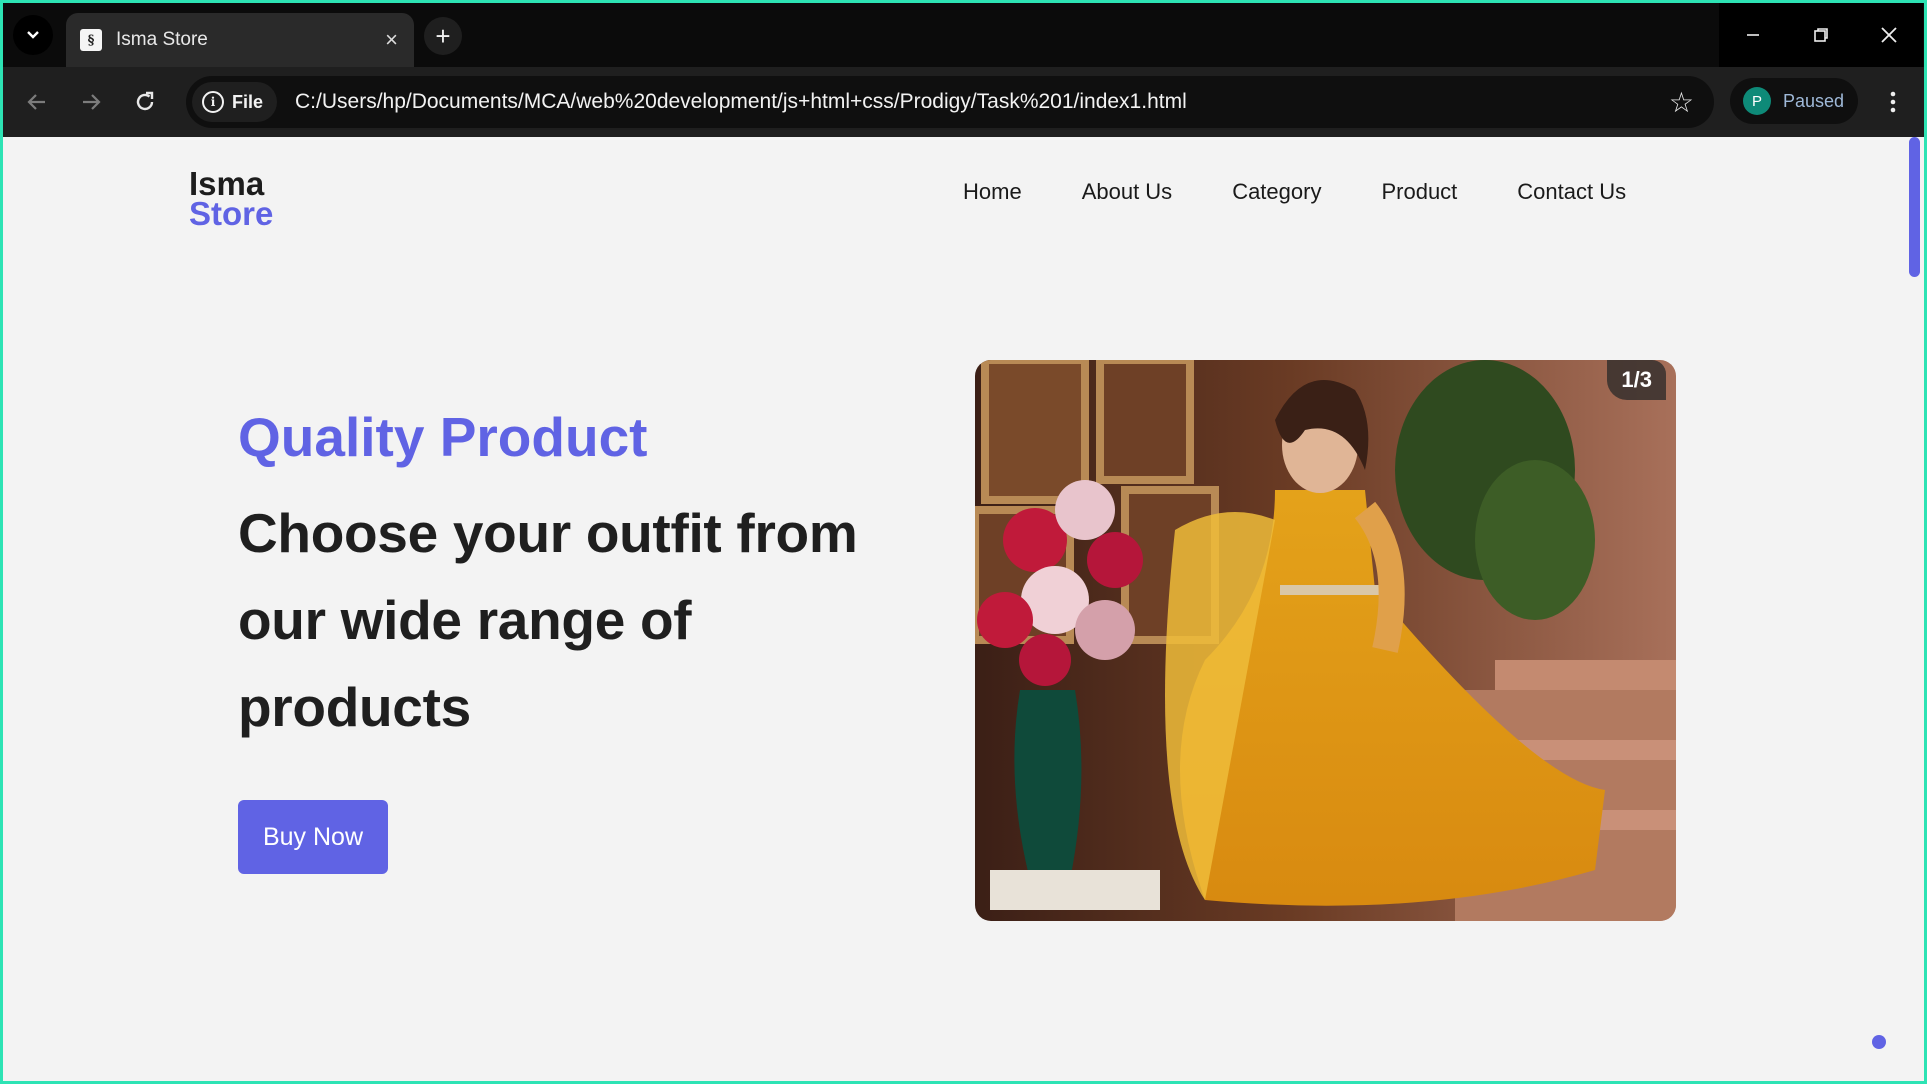 The height and width of the screenshot is (1084, 1927). What do you see at coordinates (1636, 380) in the screenshot?
I see `slide-counter: 1/3` at bounding box center [1636, 380].